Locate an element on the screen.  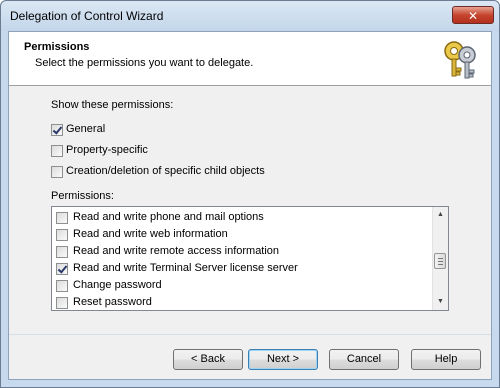
back-button: < Back is located at coordinates (208, 359).